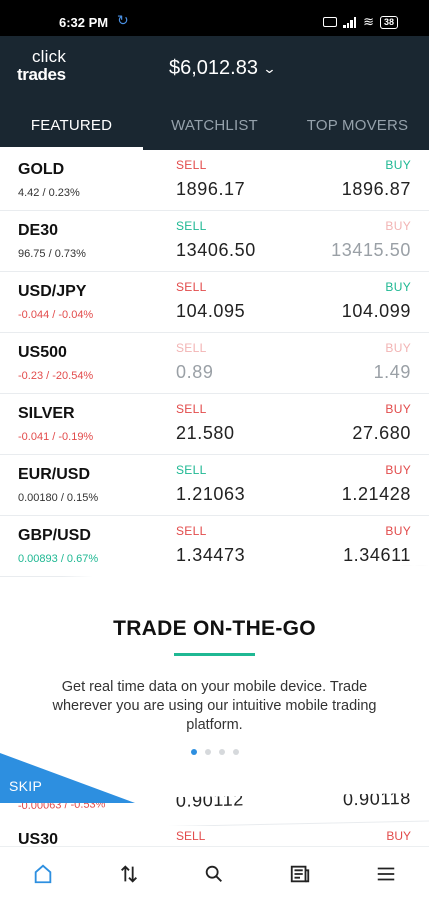 Image resolution: width=429 pixels, height=900 pixels. Describe the element at coordinates (54, 474) in the screenshot. I see `market-symbol: EUR/USD` at that location.